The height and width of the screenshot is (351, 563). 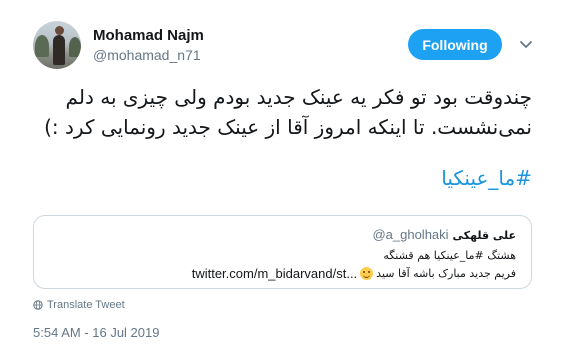 I want to click on quoted-author-username: @a_gholhaki, so click(x=410, y=234).